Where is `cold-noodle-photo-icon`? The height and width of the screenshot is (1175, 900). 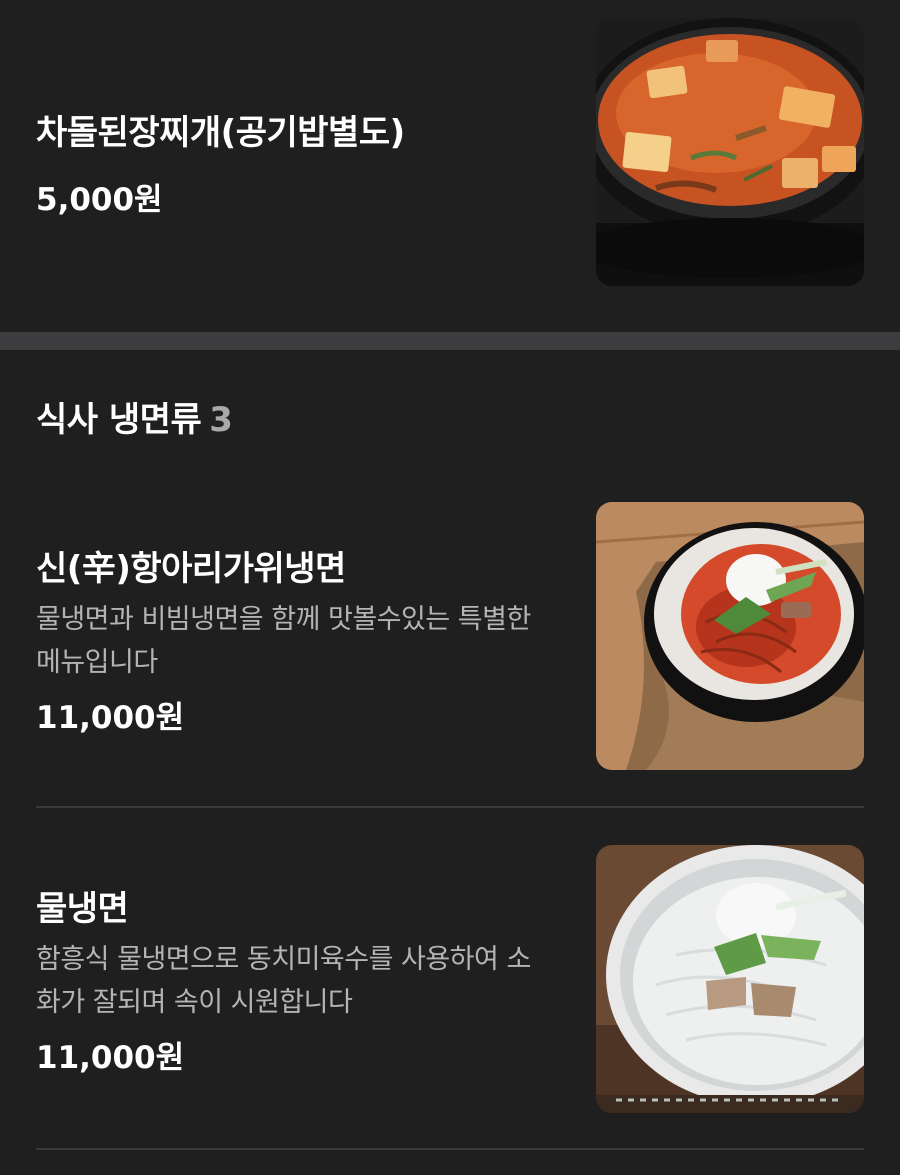
cold-noodle-photo-icon is located at coordinates (730, 979).